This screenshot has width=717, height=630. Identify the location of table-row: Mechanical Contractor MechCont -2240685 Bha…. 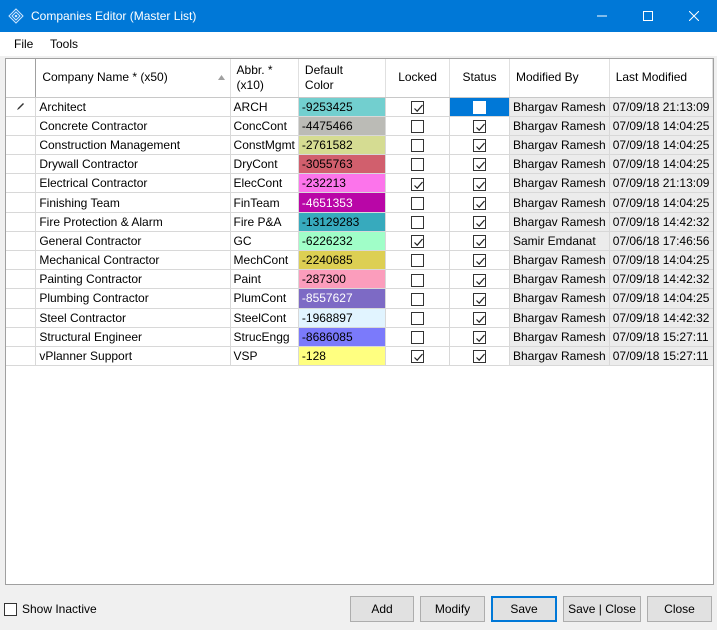
(359, 260).